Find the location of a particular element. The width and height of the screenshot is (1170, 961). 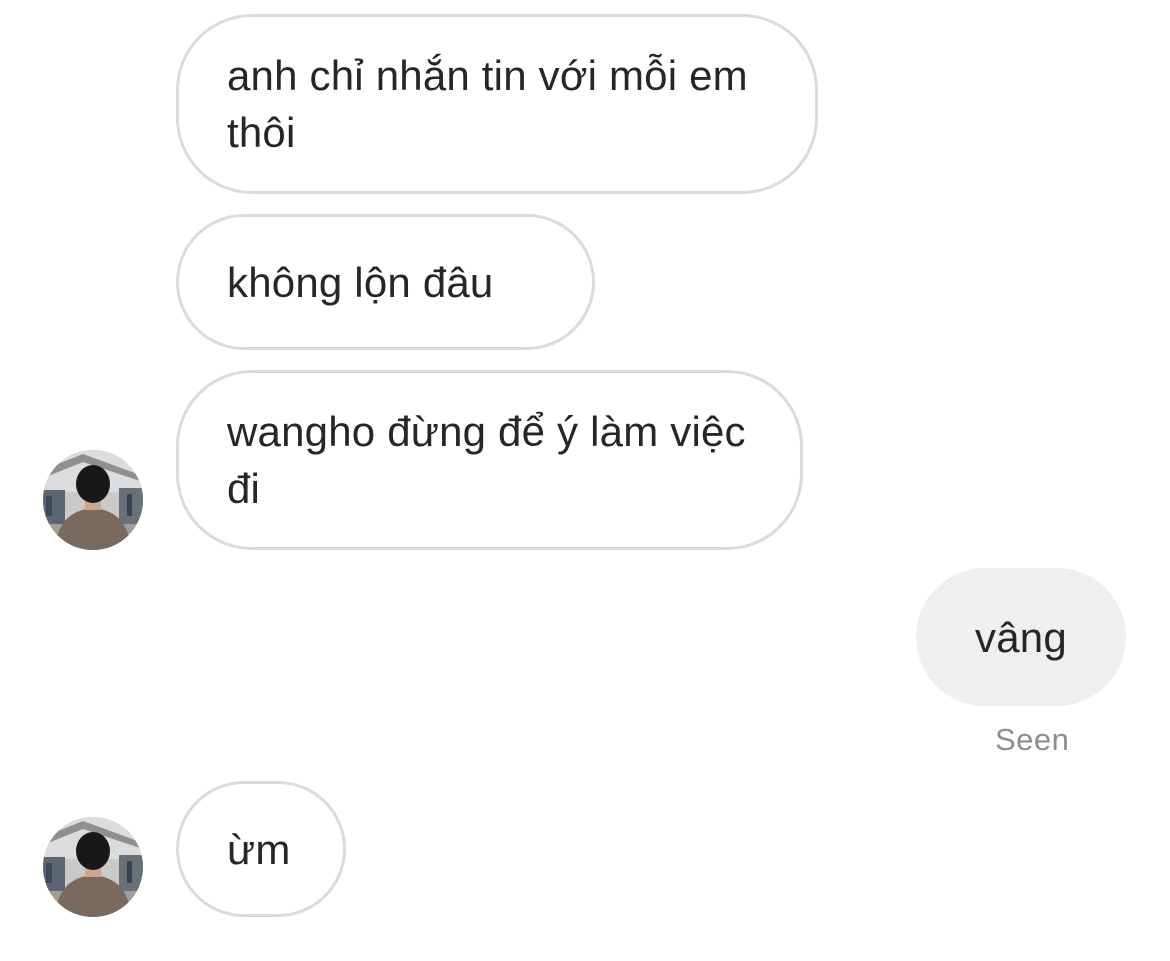

outgoing-message-bubble: vâng is located at coordinates (1021, 637).